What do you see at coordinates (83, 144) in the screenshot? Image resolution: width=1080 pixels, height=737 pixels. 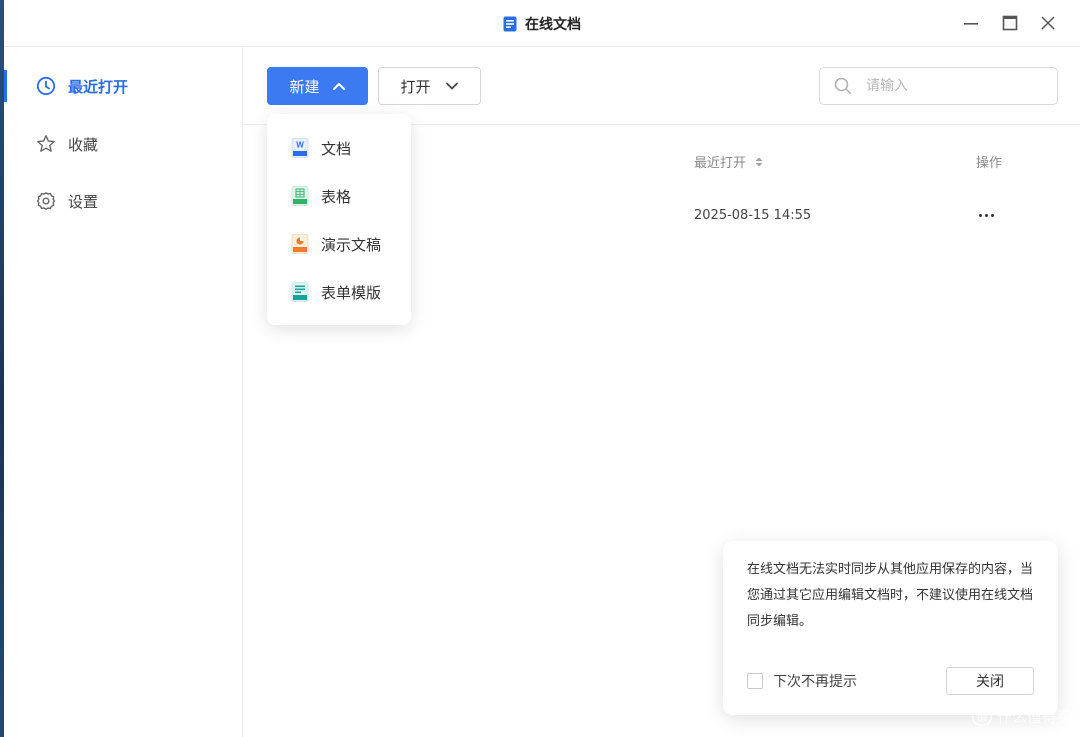 I see `sidebar-item-label: 收藏` at bounding box center [83, 144].